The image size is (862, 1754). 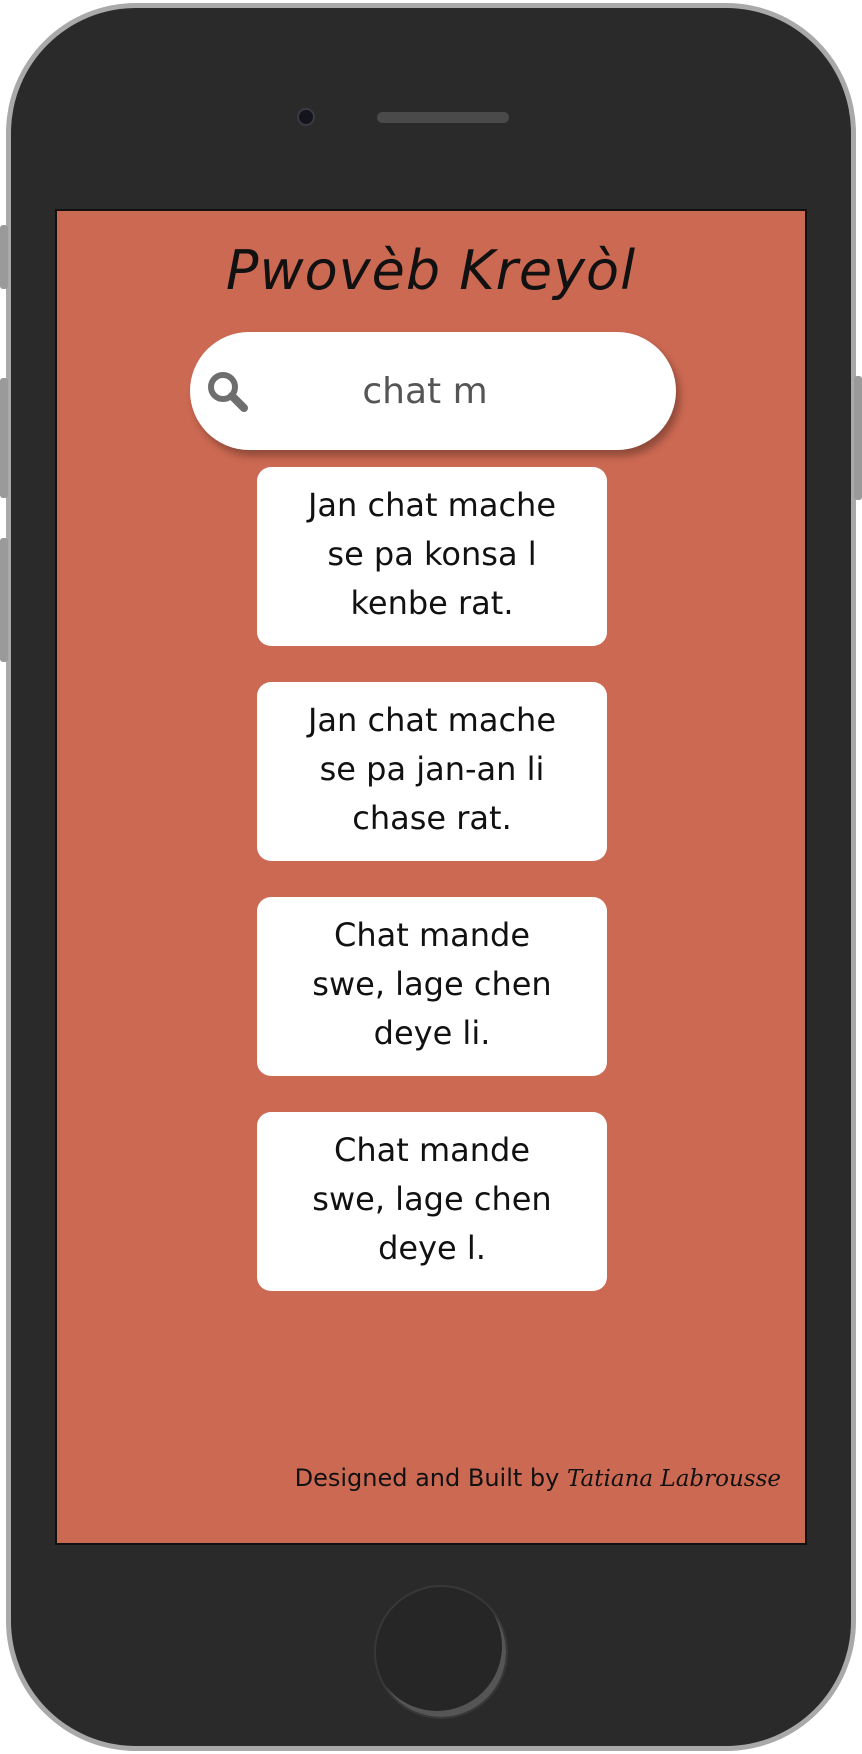 What do you see at coordinates (228, 392) in the screenshot?
I see `search-icon` at bounding box center [228, 392].